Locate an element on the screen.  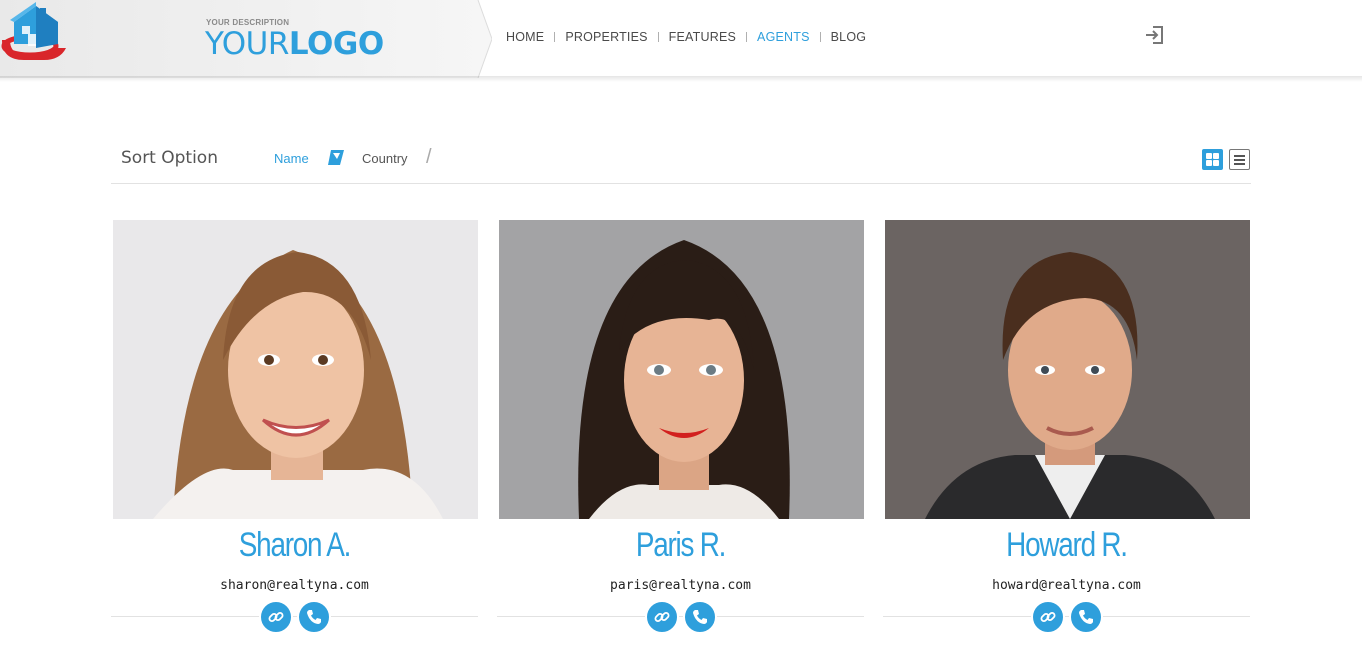
logo-word-logo: LOGO is located at coordinates (336, 44).